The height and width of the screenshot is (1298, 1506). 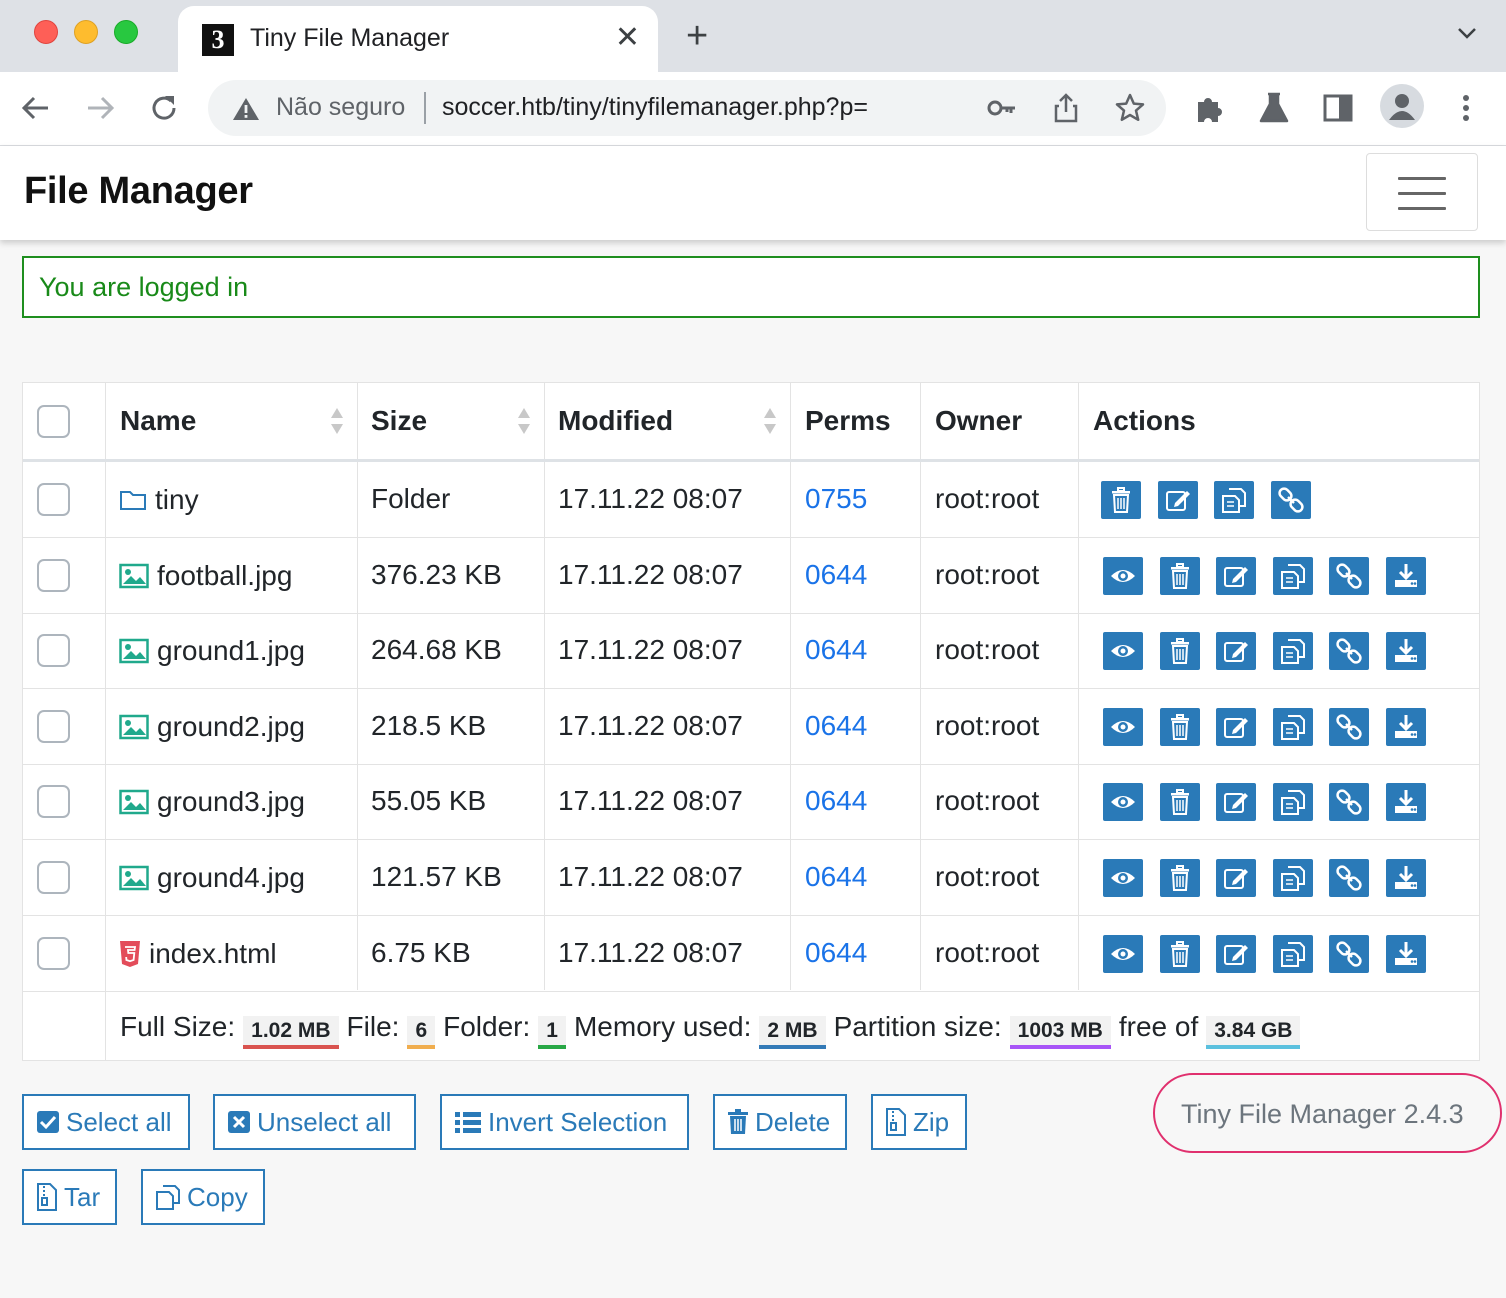 What do you see at coordinates (1002, 108) in the screenshot?
I see `key-icon` at bounding box center [1002, 108].